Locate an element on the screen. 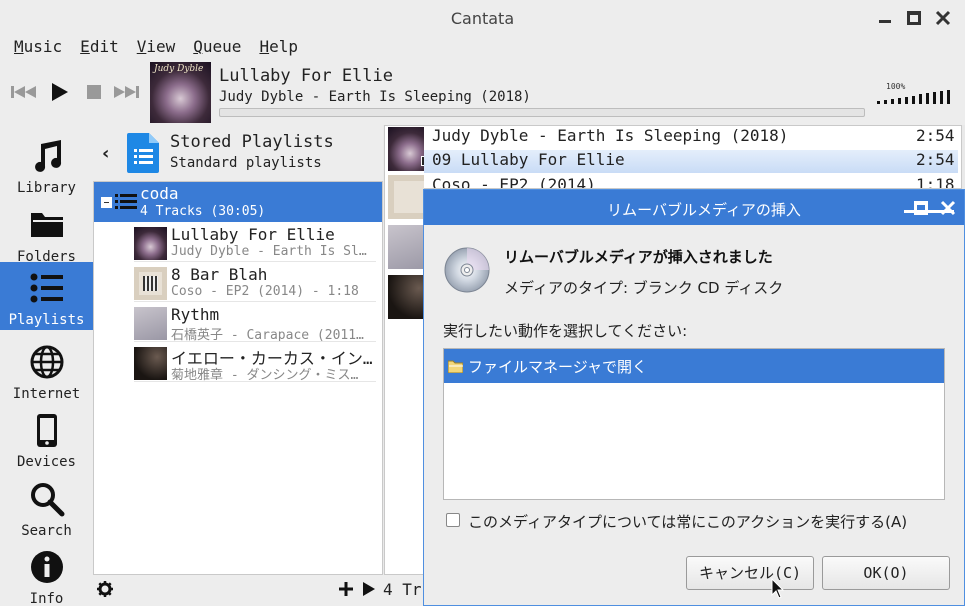 The width and height of the screenshot is (965, 606). menu-music: Music is located at coordinates (38, 48).